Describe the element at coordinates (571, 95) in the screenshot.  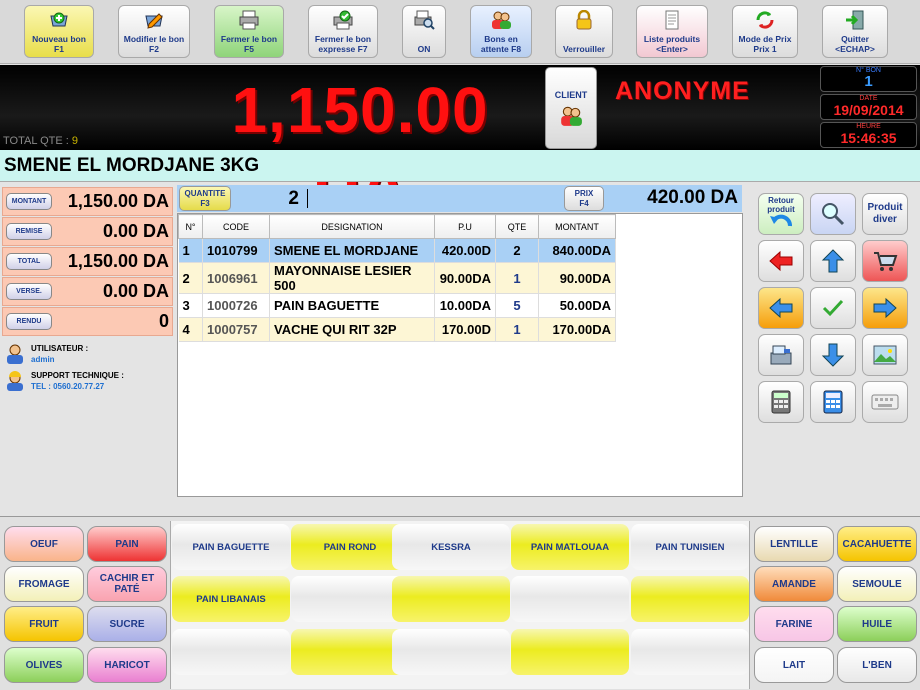
I see `client-label: CLIENT` at that location.